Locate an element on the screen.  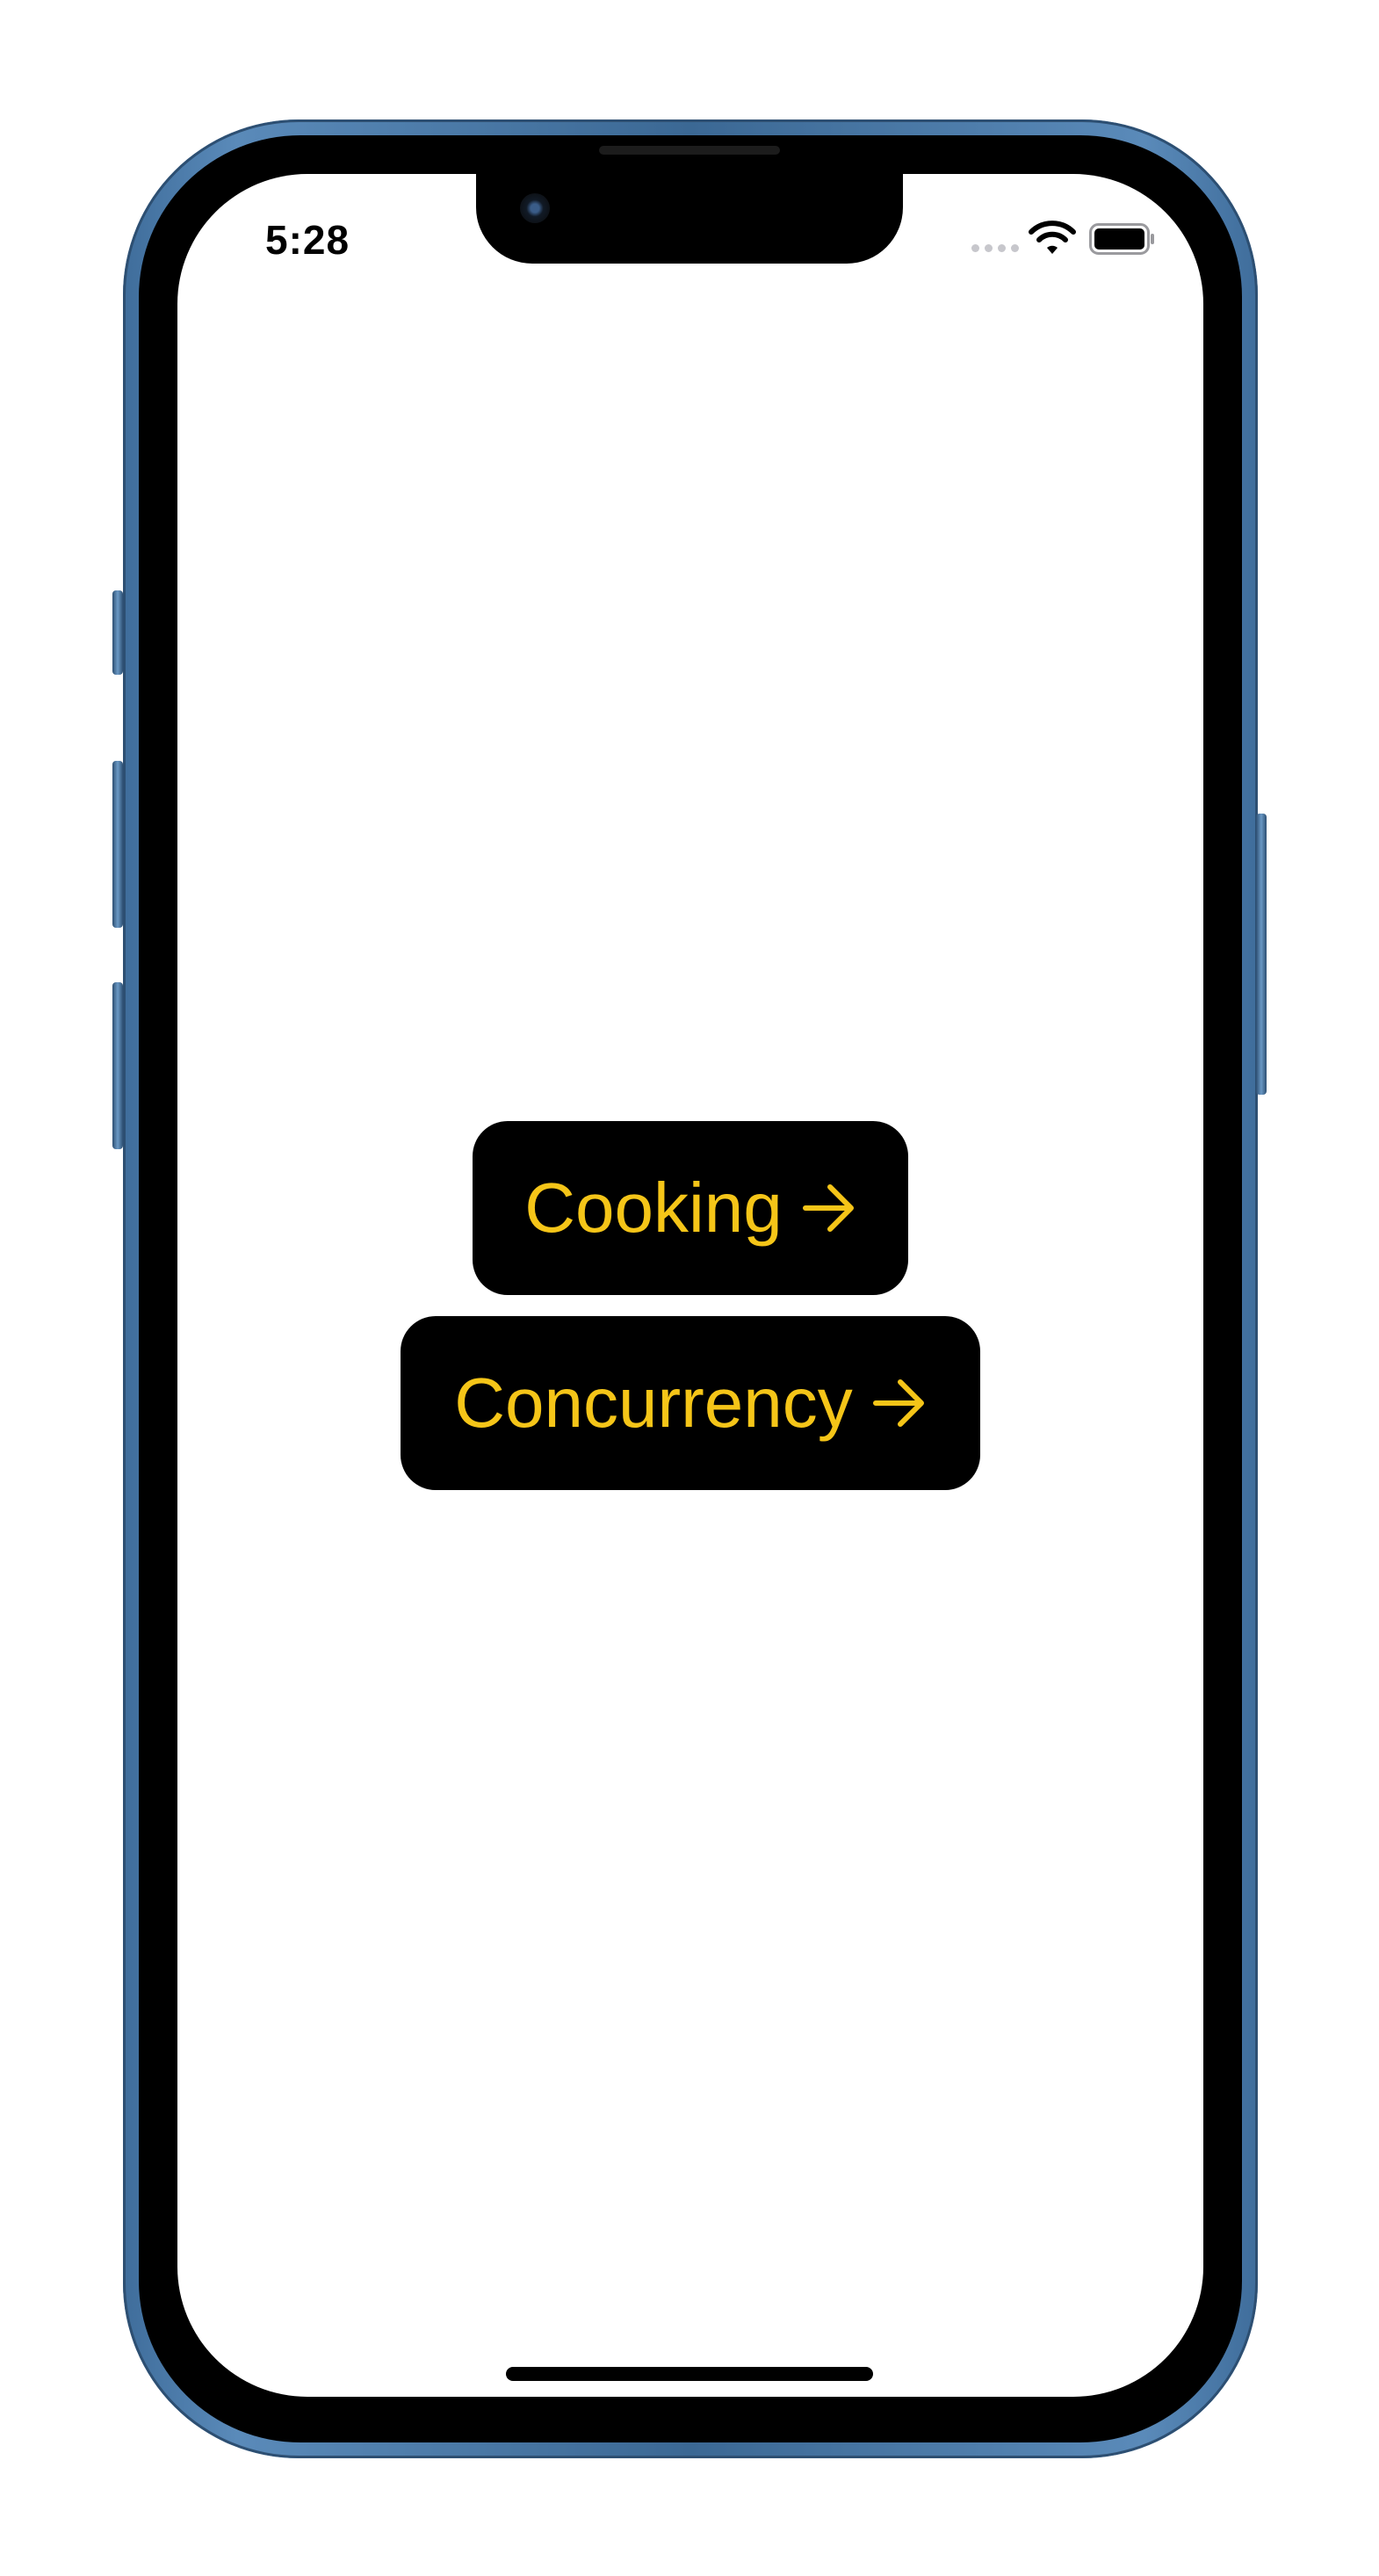
power-button is located at coordinates (1262, 954).